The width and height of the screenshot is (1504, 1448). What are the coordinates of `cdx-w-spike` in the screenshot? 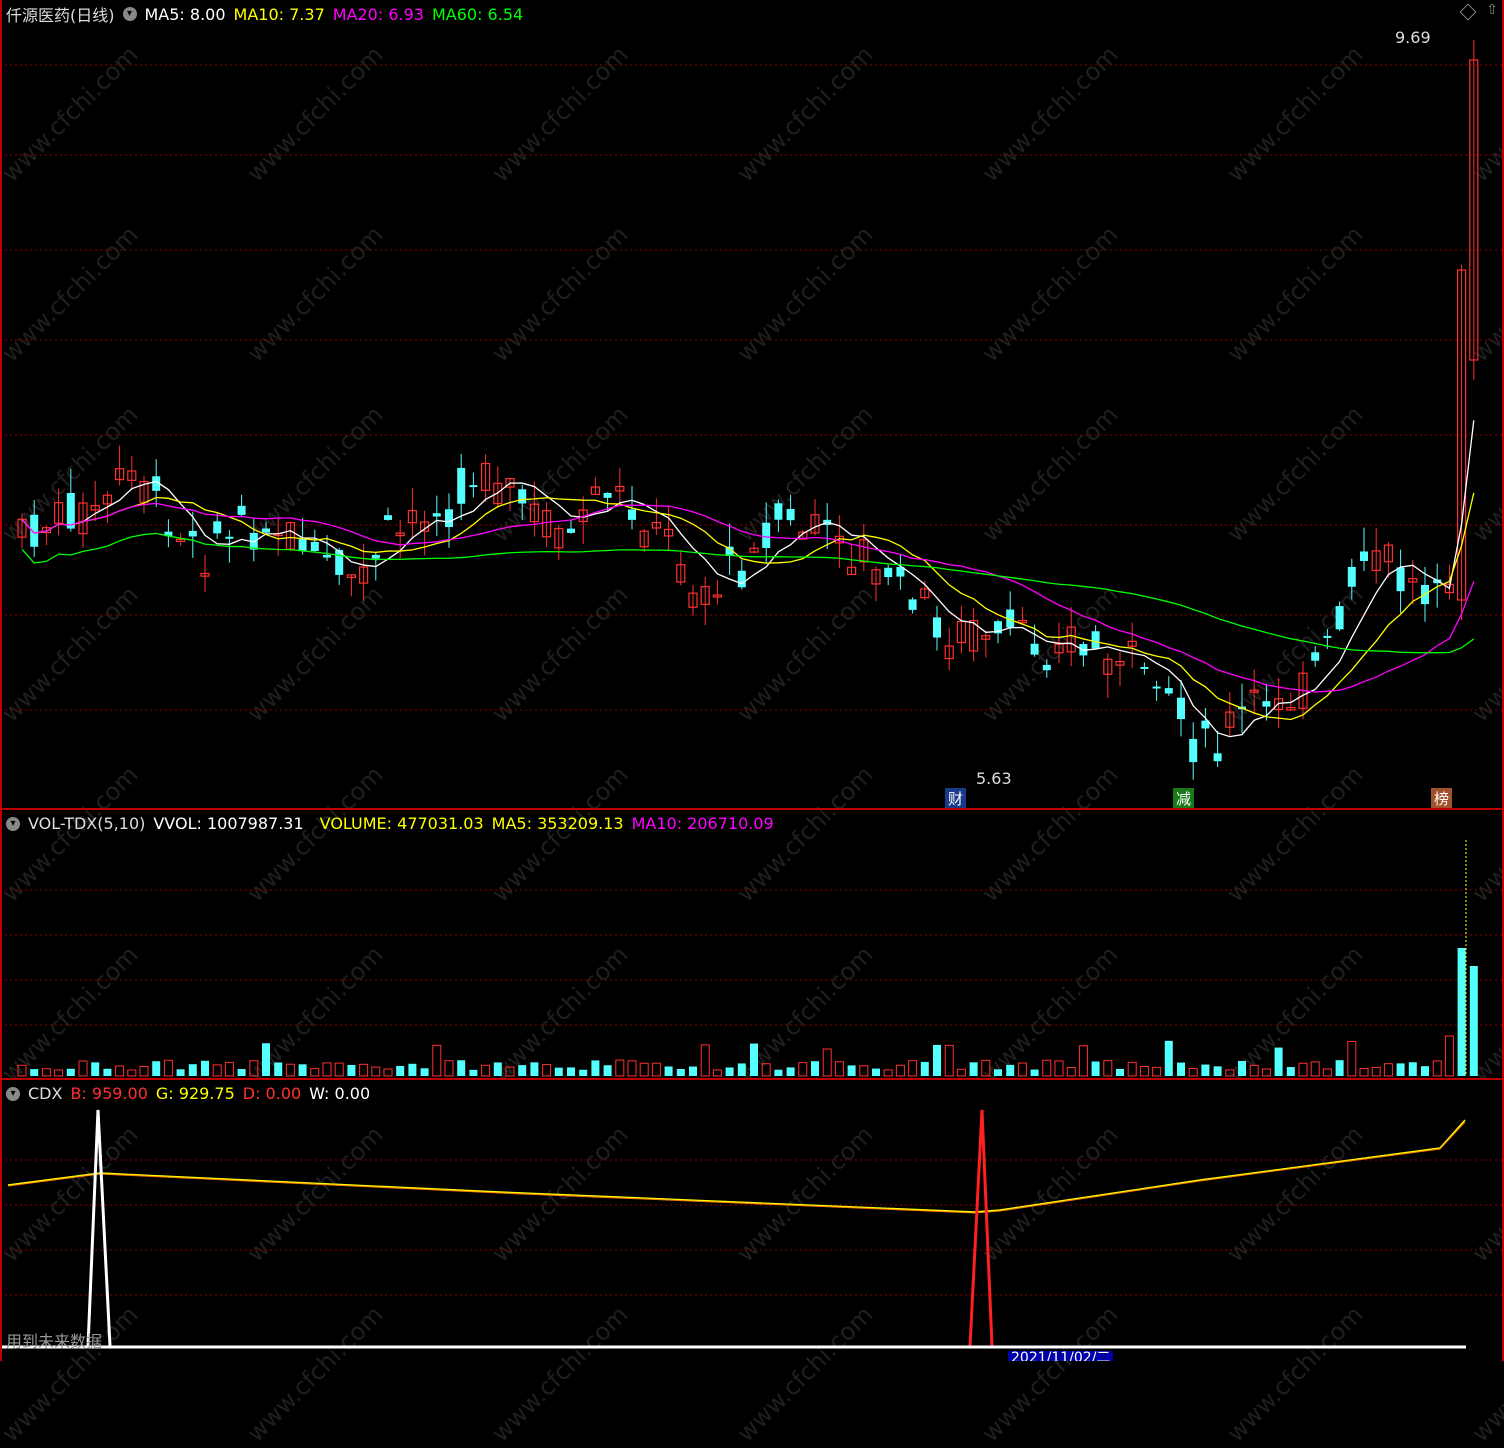 It's located at (99, 1228).